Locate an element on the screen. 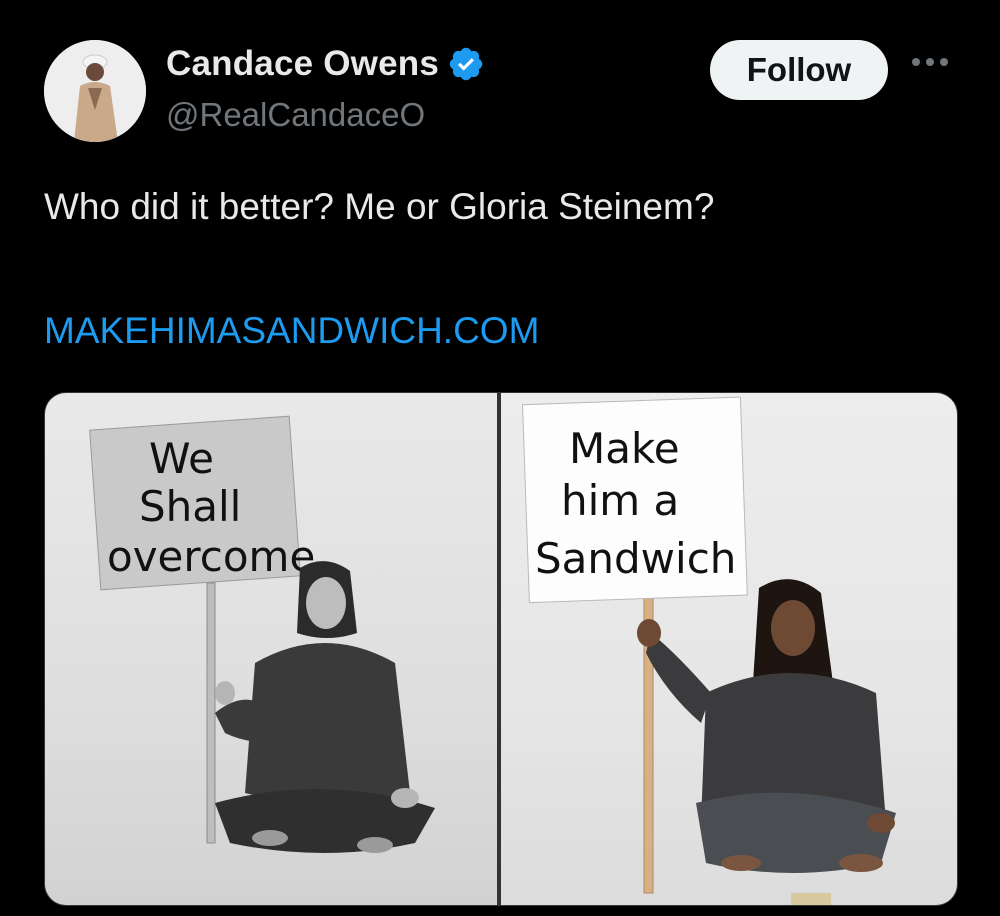 The height and width of the screenshot is (916, 1000). right-sign-line3: Sandwich is located at coordinates (635, 558).